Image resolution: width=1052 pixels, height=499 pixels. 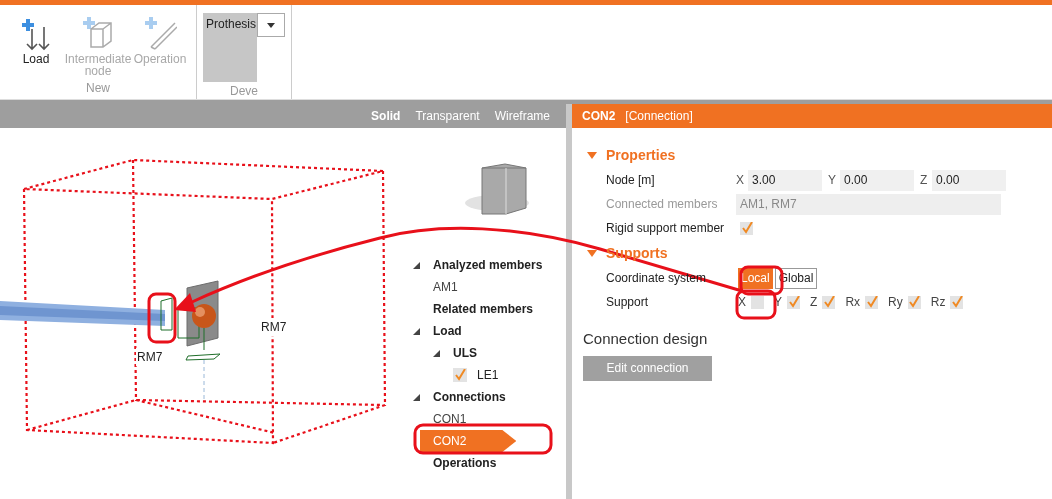 What do you see at coordinates (924, 180) in the screenshot?
I see `axis-label: Z` at bounding box center [924, 180].